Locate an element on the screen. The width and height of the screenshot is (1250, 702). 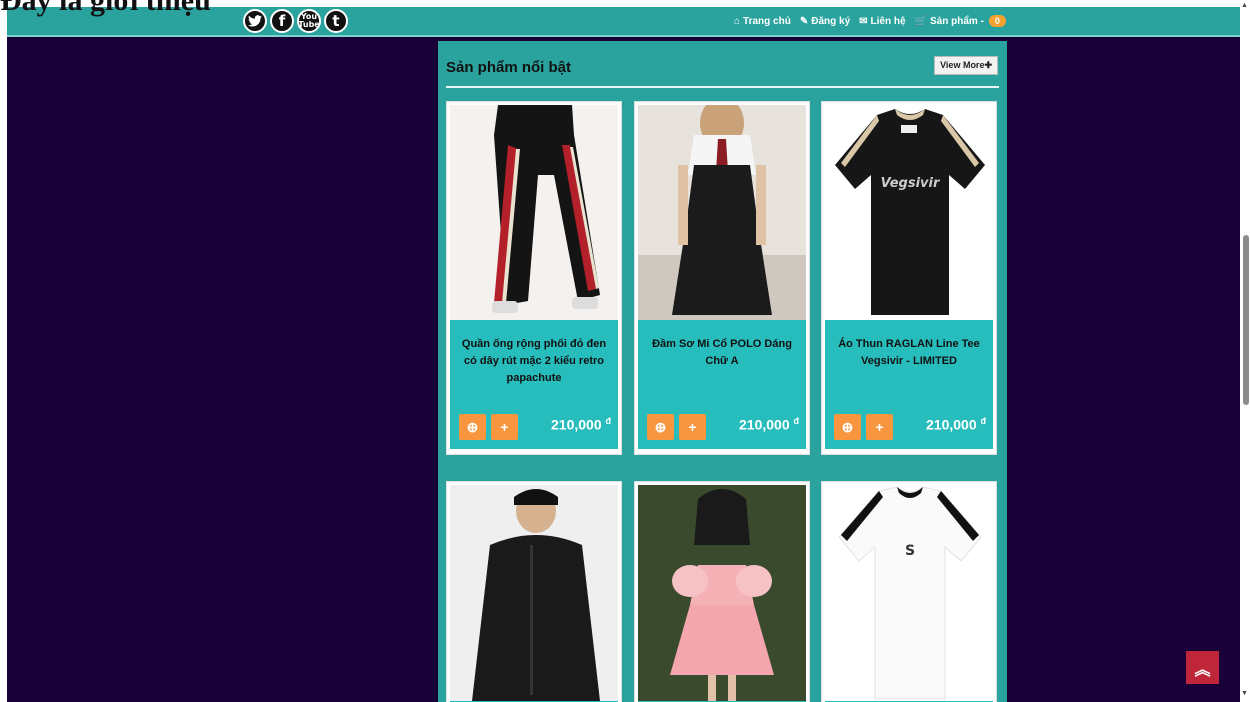
nav-register: ✎ Đăng ký is located at coordinates (825, 21).